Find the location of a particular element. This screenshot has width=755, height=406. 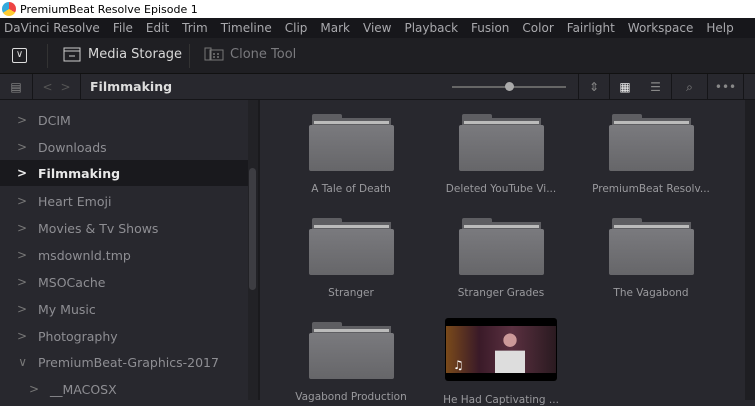

tree-item: > DCIM is located at coordinates (124, 120).